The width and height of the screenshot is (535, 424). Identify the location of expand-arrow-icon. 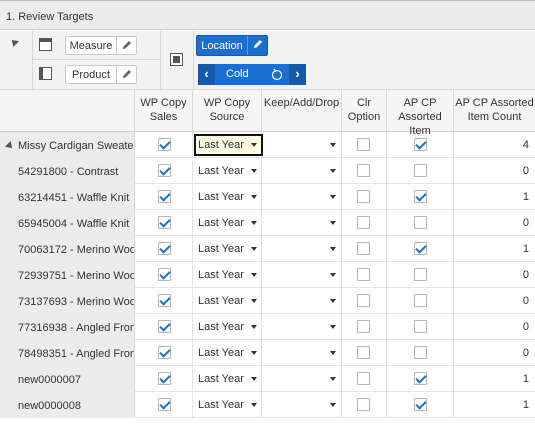
(10, 146).